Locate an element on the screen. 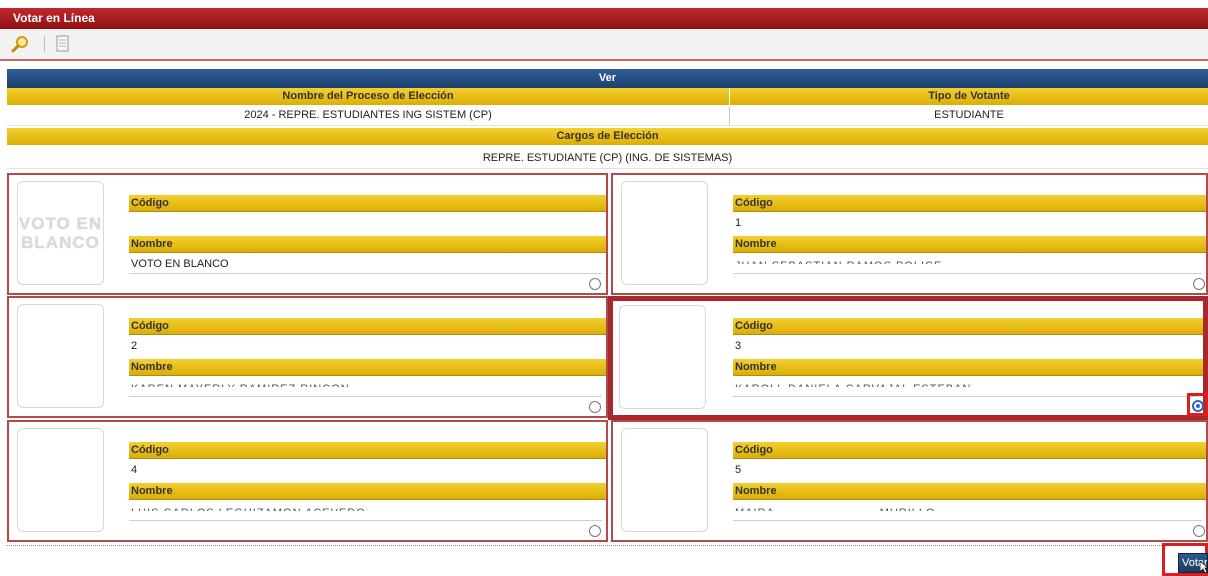 The height and width of the screenshot is (576, 1208). candidate-photo: VOTO EN BLANCO is located at coordinates (60, 233).